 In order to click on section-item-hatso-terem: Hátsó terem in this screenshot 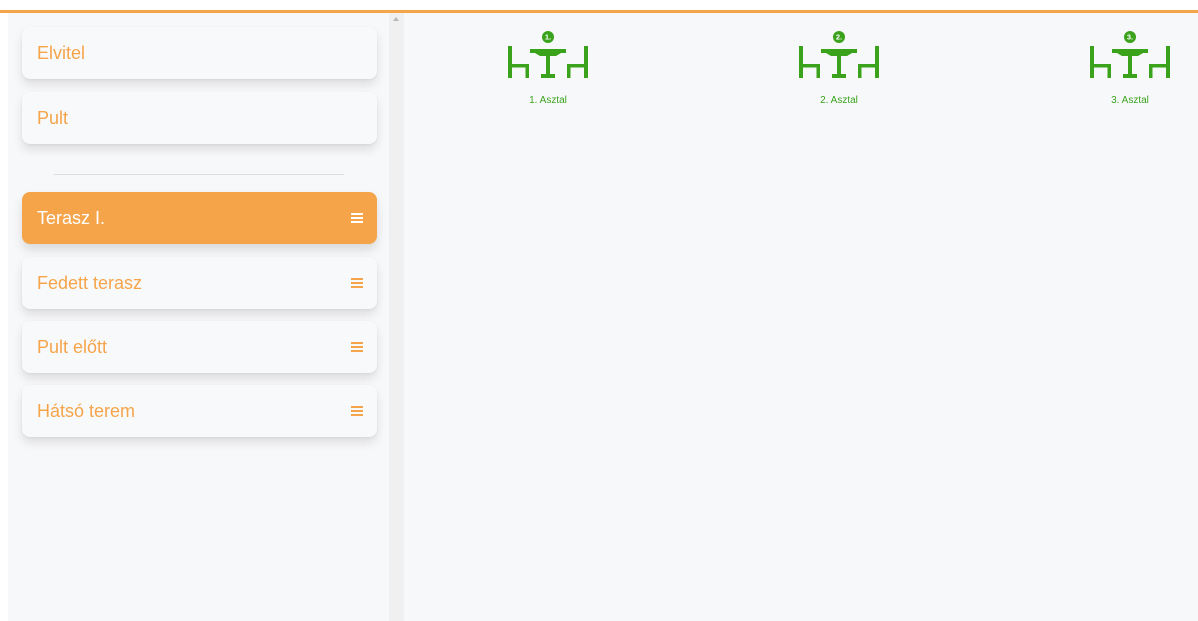, I will do `click(199, 411)`.